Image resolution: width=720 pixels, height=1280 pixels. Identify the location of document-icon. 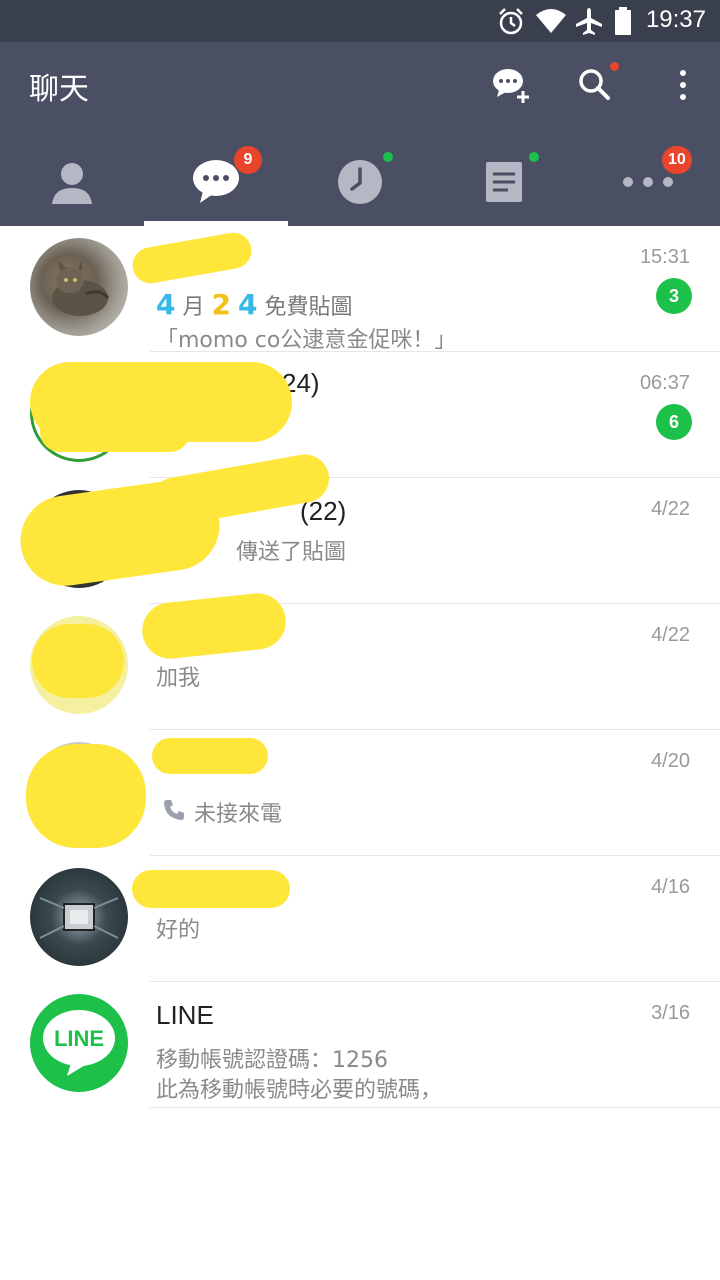
(504, 182).